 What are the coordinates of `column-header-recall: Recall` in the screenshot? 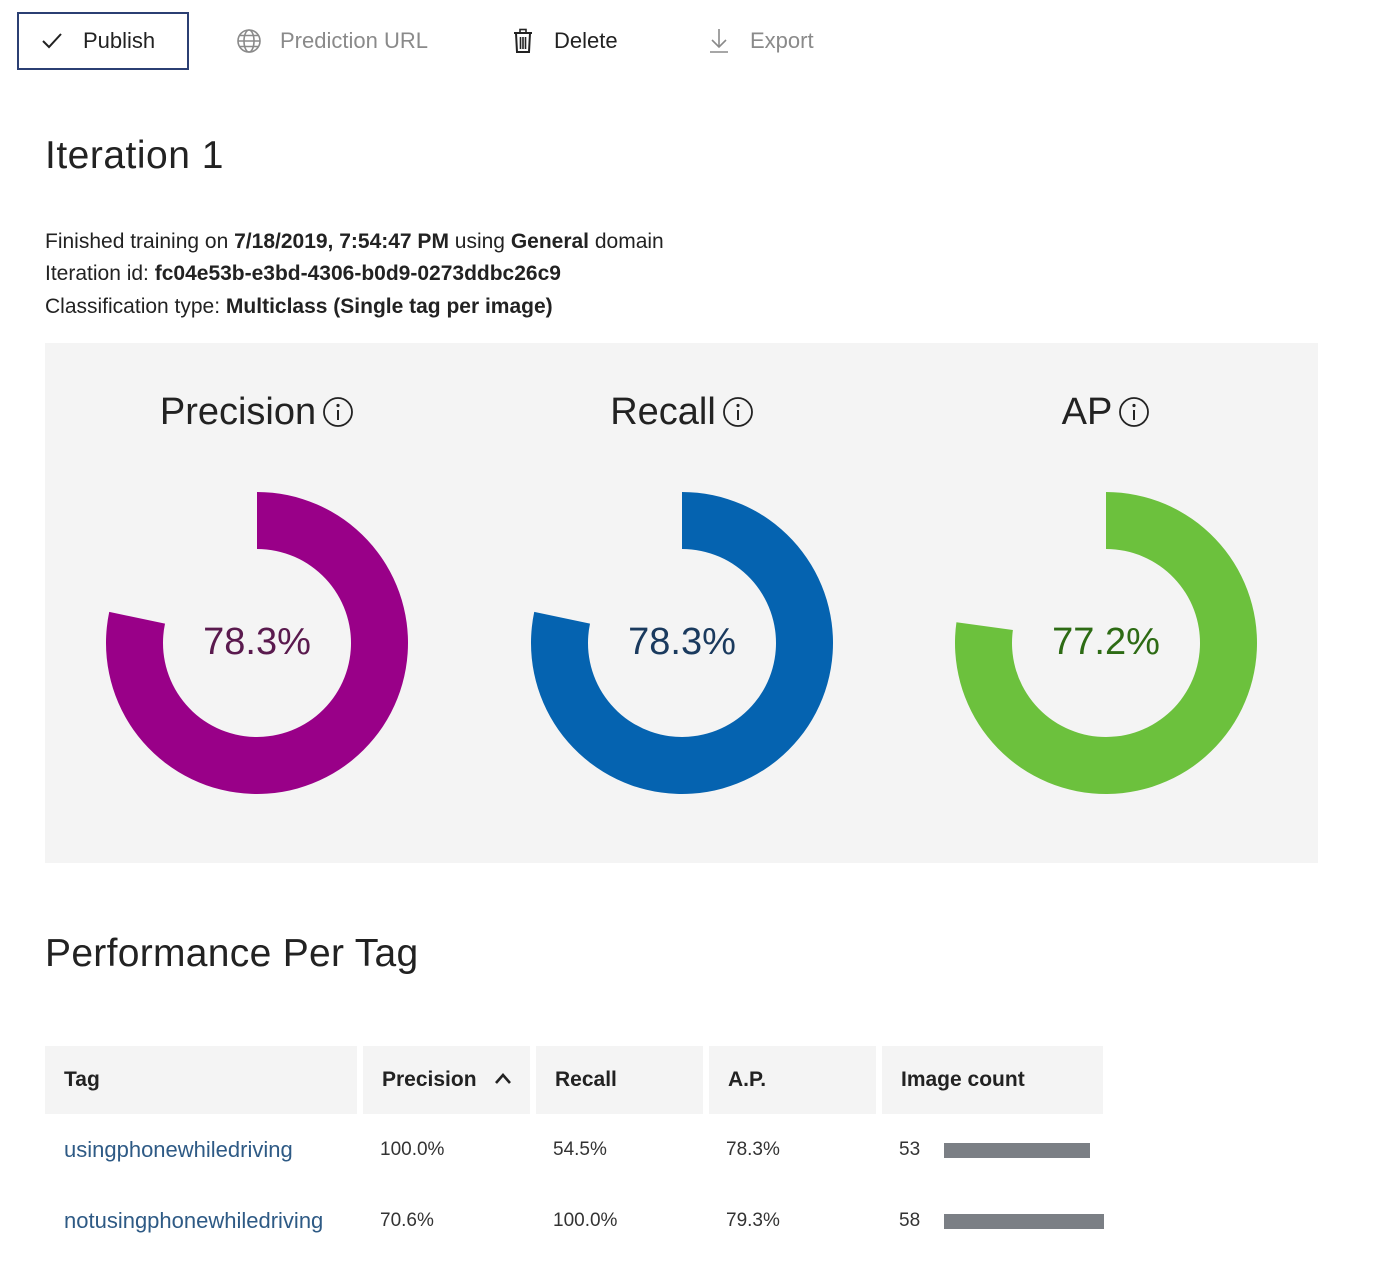 It's located at (619, 1080).